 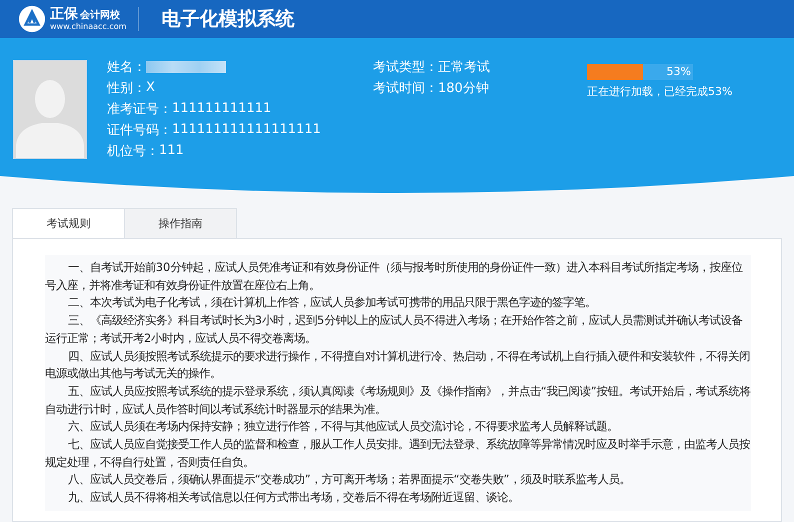 I want to click on avatar-placeholder-icon, so click(x=50, y=109).